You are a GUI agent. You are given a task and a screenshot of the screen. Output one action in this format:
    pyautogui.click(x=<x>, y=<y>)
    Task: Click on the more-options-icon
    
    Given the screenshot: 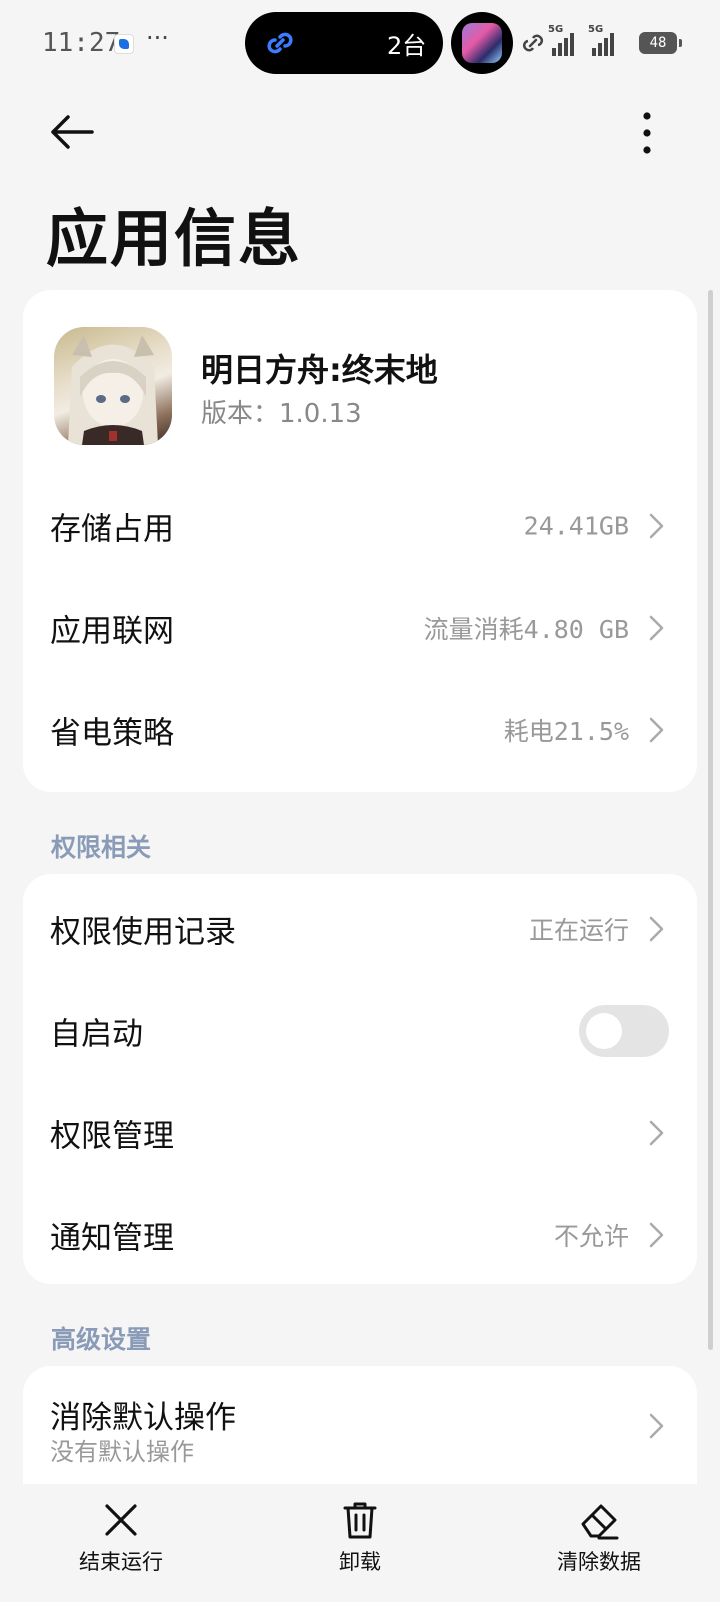 What is the action you would take?
    pyautogui.click(x=647, y=133)
    